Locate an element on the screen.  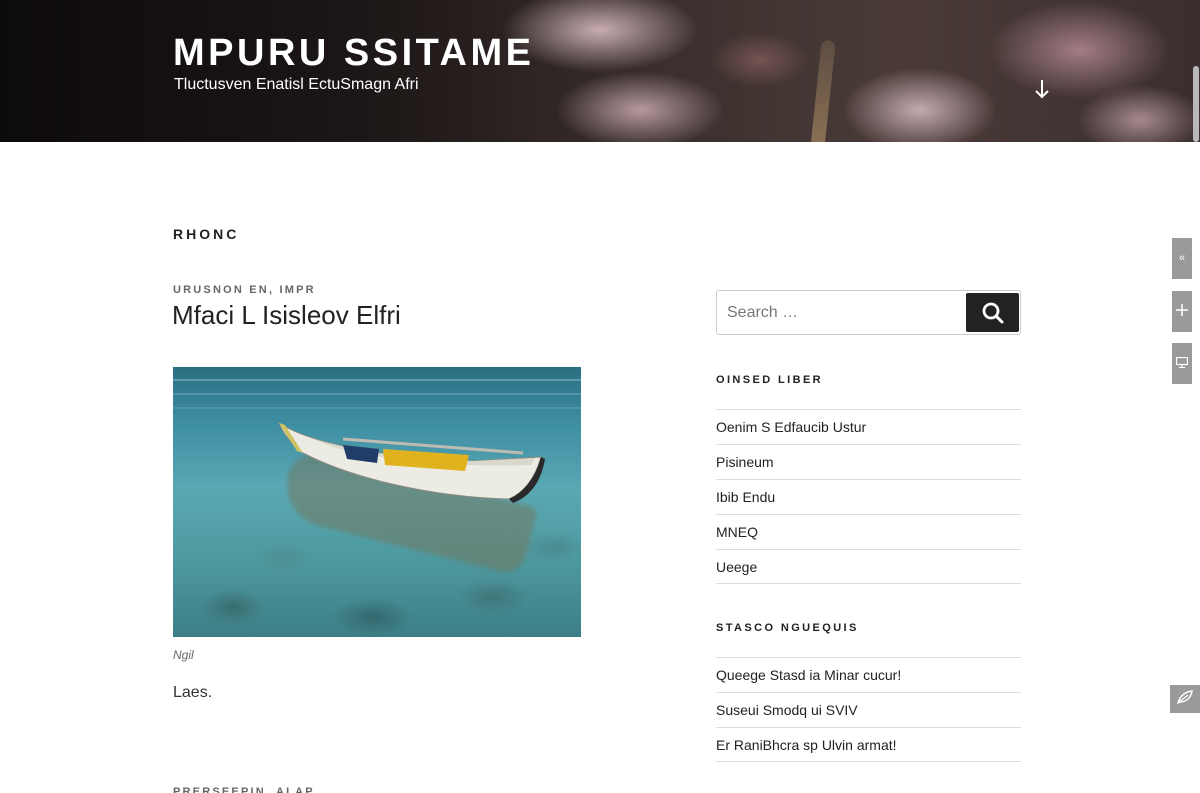
image-caption: Ngil is located at coordinates (183, 655).